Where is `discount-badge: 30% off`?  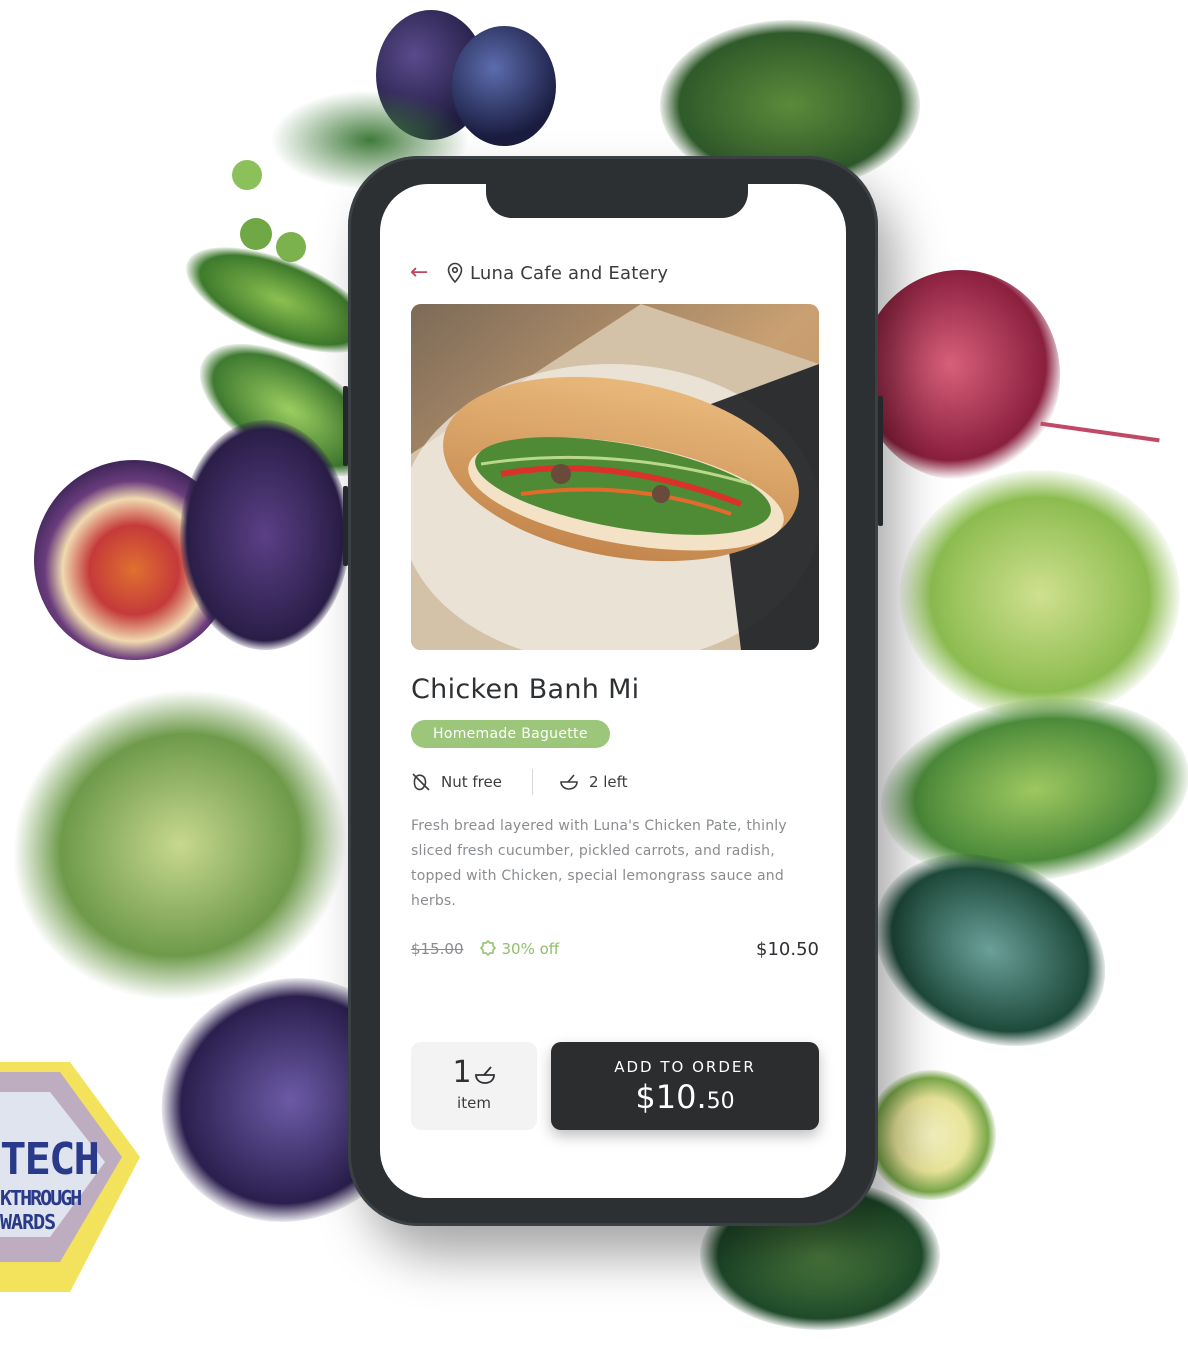 discount-badge: 30% off is located at coordinates (519, 949).